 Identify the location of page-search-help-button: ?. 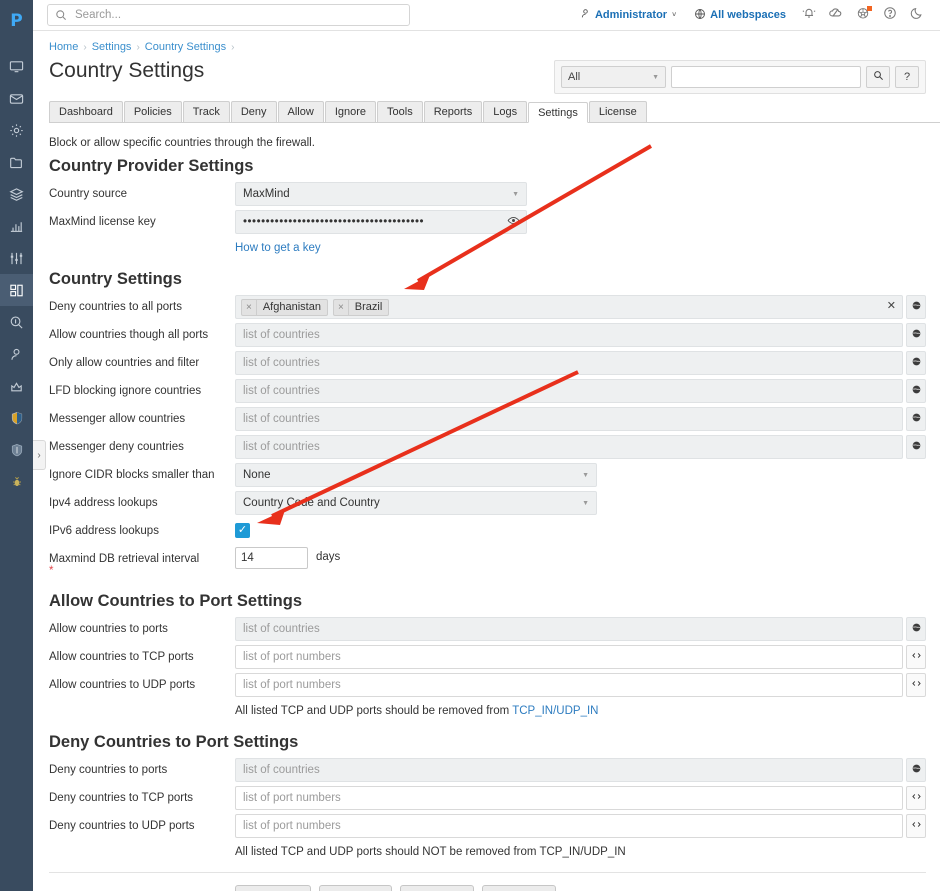
(907, 77).